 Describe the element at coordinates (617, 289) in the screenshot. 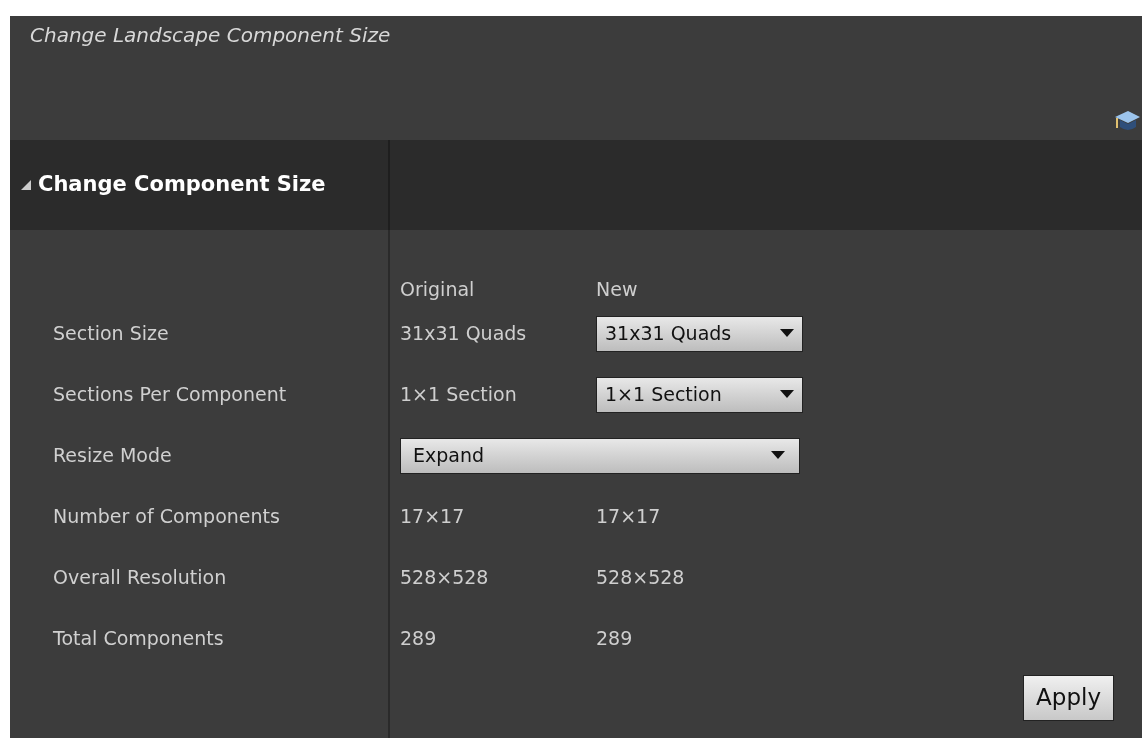

I see `column-header: New` at that location.